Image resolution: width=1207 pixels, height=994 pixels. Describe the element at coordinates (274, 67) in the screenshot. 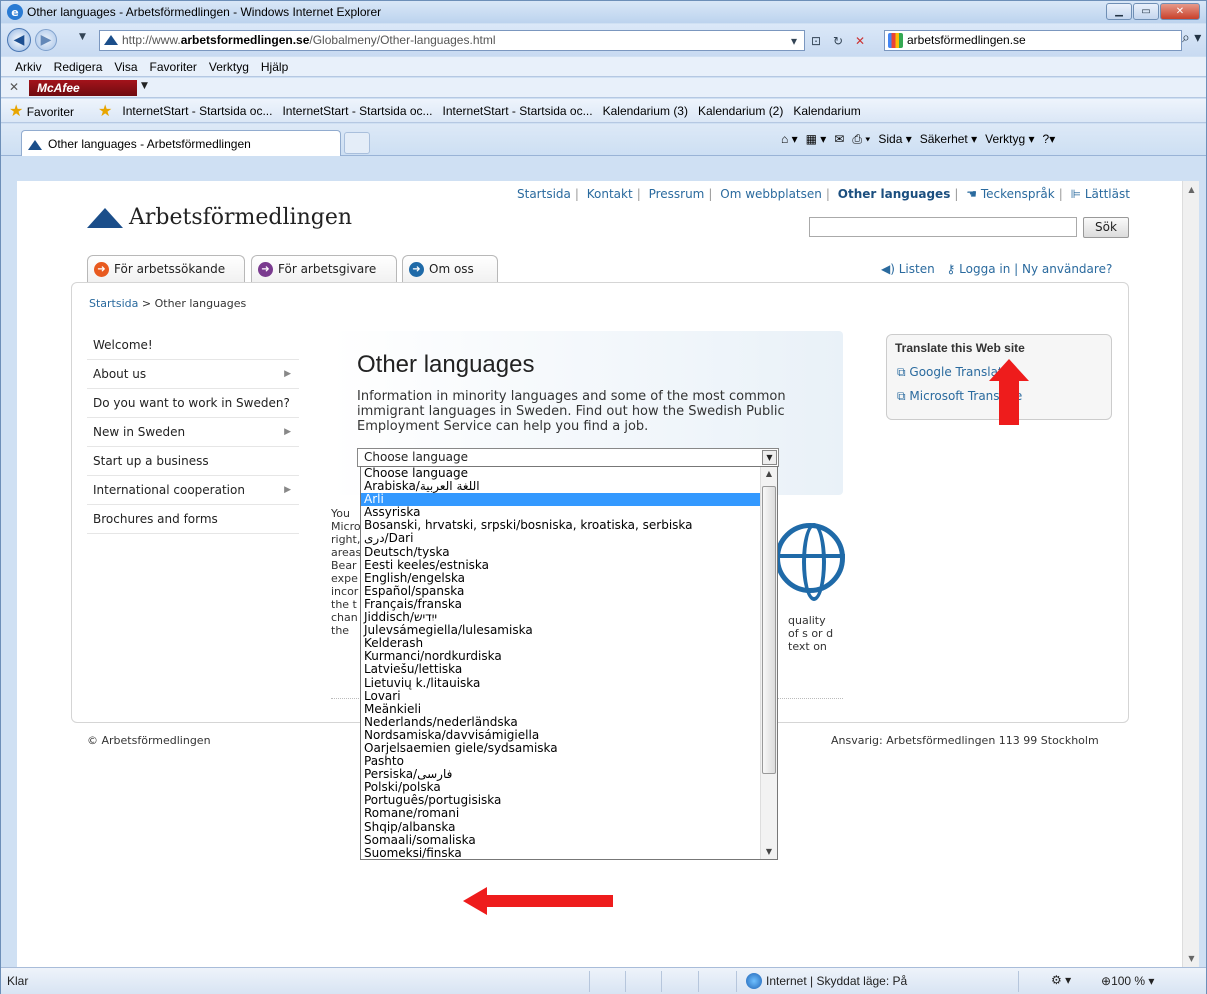

I see `menu-hjalp: Hjälp` at that location.